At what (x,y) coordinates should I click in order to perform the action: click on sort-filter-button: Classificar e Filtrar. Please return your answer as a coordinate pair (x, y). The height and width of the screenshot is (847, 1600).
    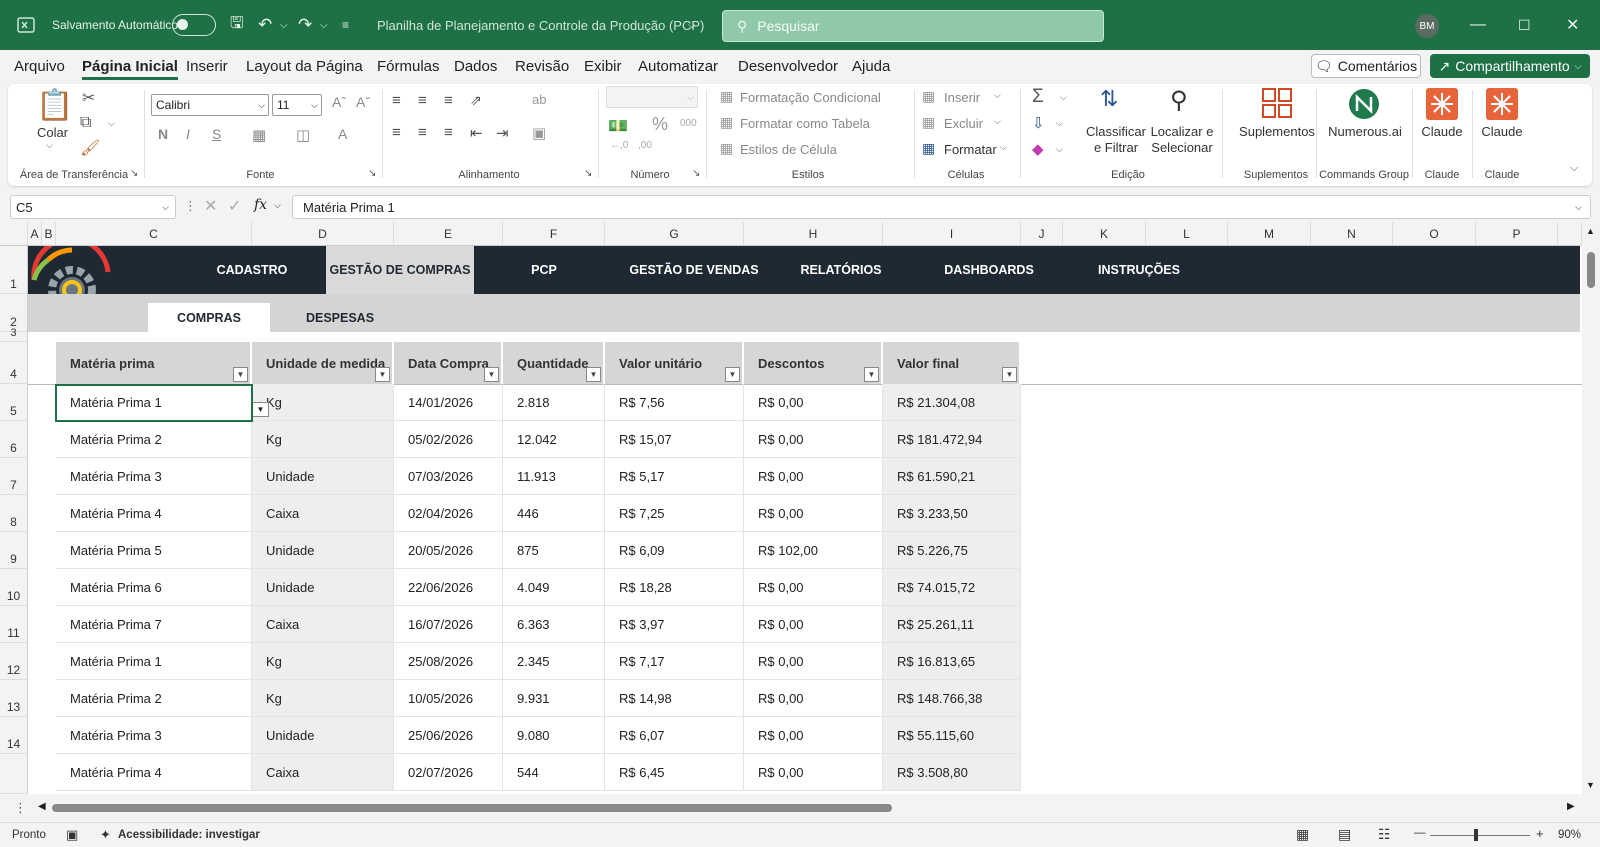
    Looking at the image, I should click on (1116, 140).